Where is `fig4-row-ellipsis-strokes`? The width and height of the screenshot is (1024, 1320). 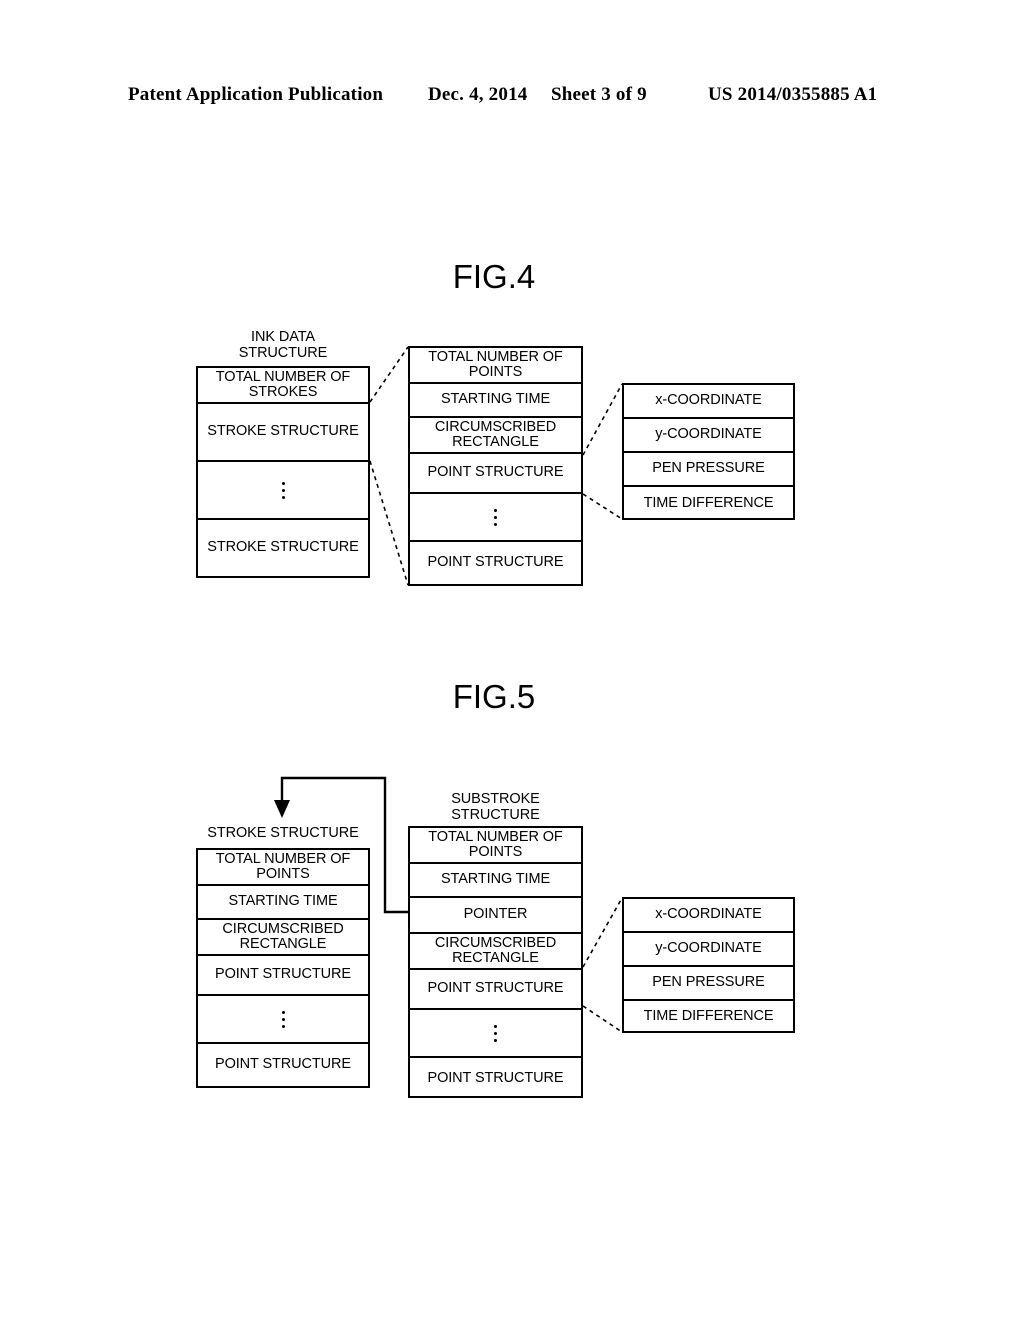
fig4-row-ellipsis-strokes is located at coordinates (283, 491).